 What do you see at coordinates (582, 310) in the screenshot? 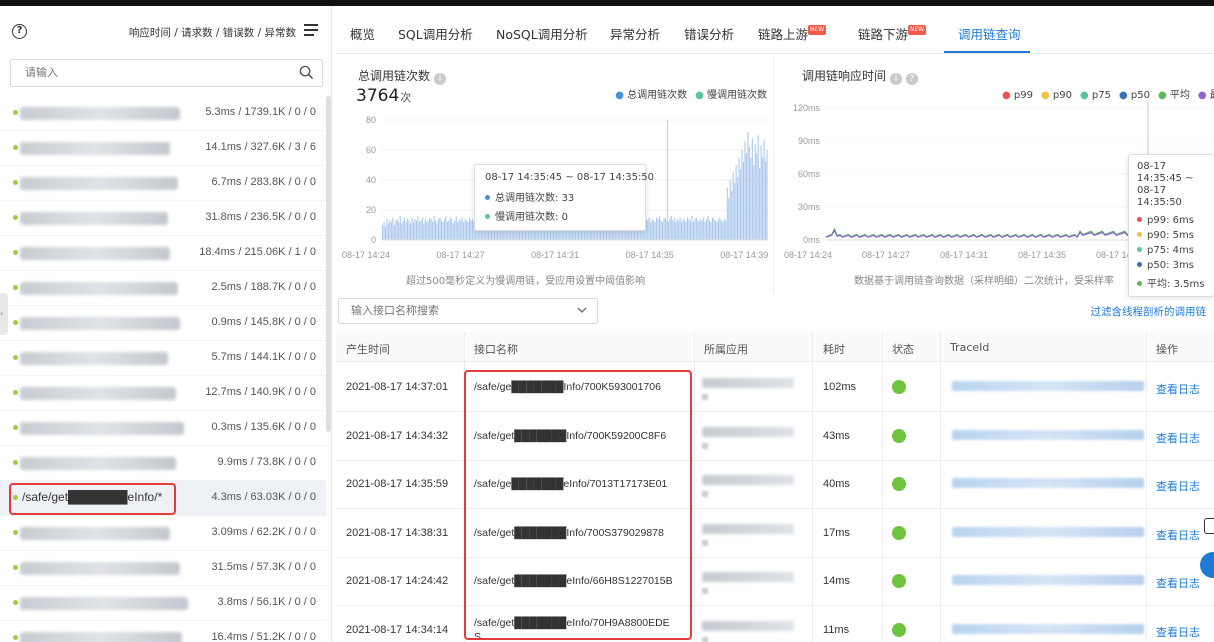
I see `chevron-down-icon` at bounding box center [582, 310].